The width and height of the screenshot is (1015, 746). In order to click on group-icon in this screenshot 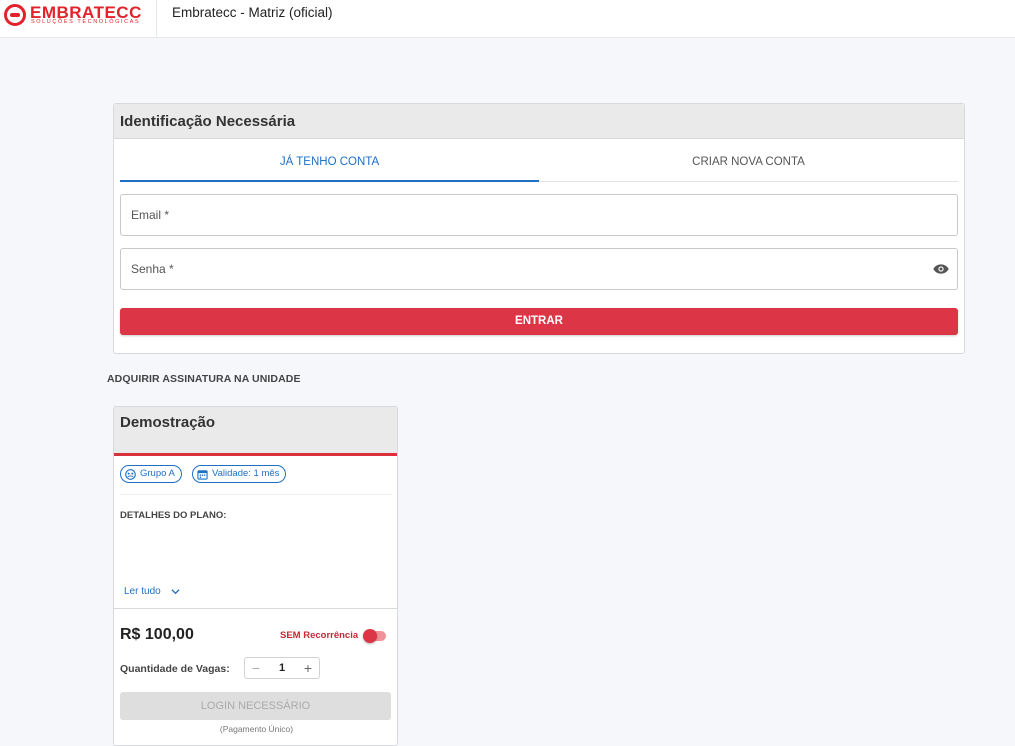, I will do `click(130, 474)`.